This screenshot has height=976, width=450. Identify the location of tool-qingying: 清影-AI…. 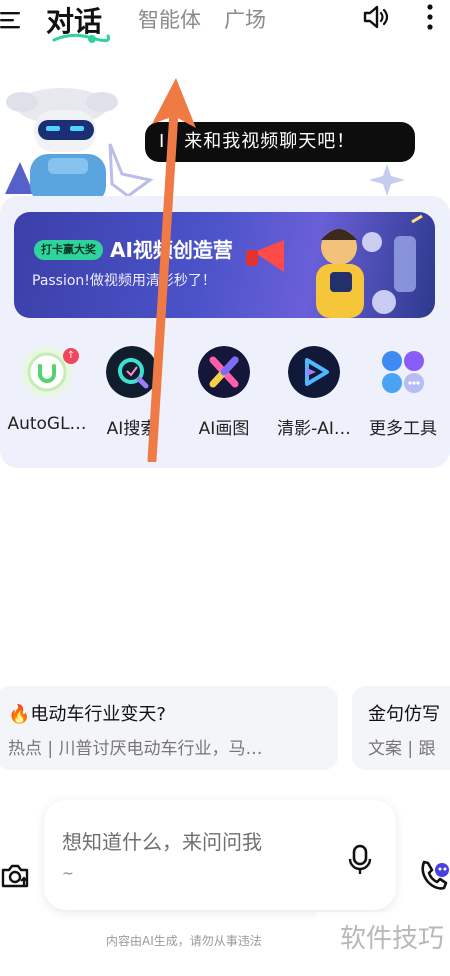
(314, 396).